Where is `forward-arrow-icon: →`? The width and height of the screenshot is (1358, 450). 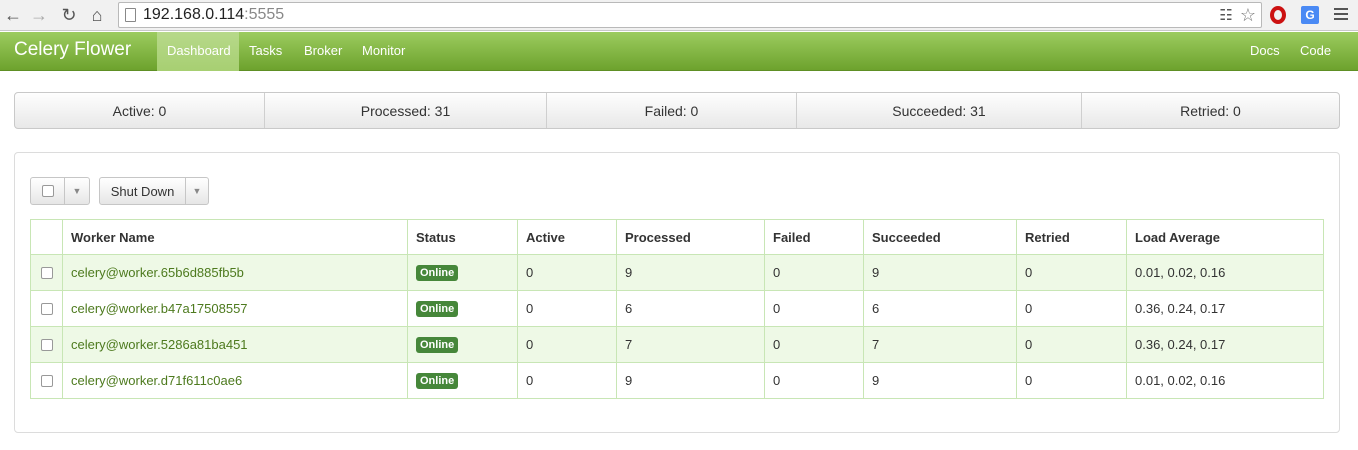
forward-arrow-icon: → is located at coordinates (39, 15).